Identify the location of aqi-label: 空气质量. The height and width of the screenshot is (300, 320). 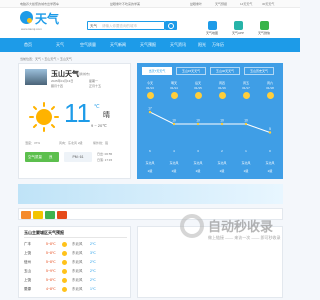
(35, 157).